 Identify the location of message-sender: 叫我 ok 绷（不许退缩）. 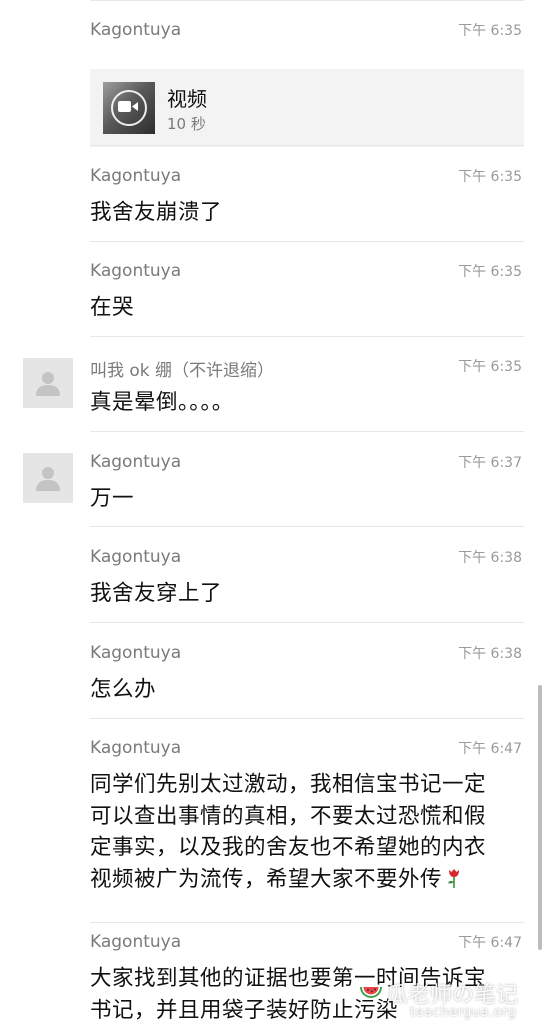
(182, 368).